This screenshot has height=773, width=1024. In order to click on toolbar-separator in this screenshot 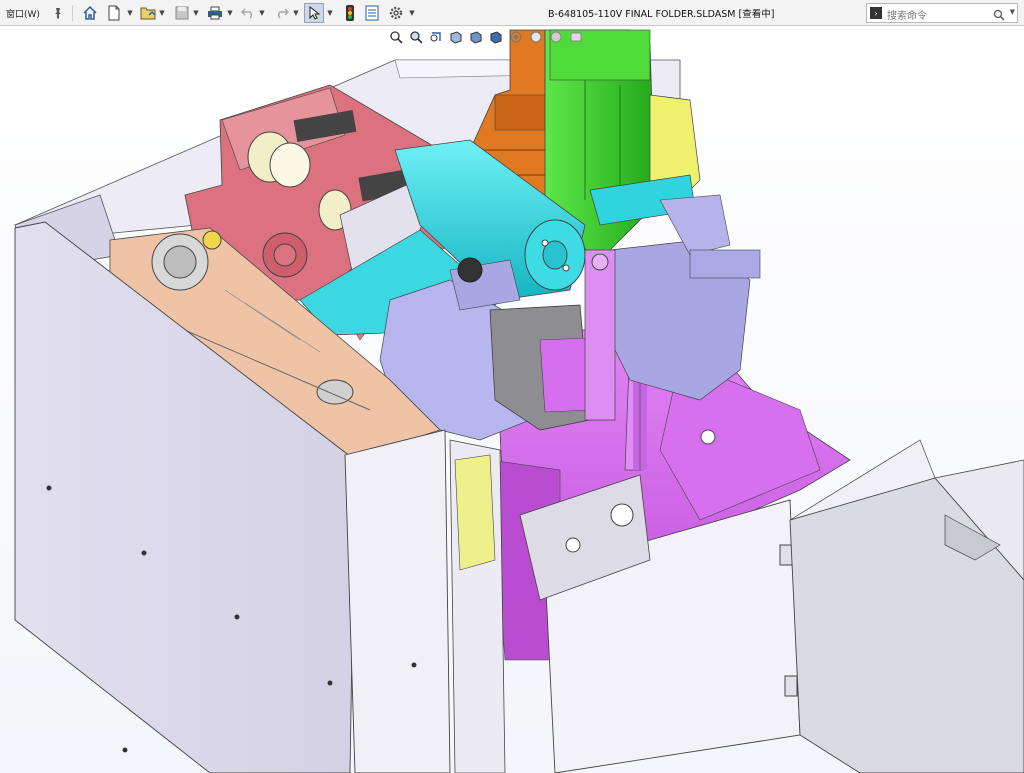, I will do `click(72, 13)`.